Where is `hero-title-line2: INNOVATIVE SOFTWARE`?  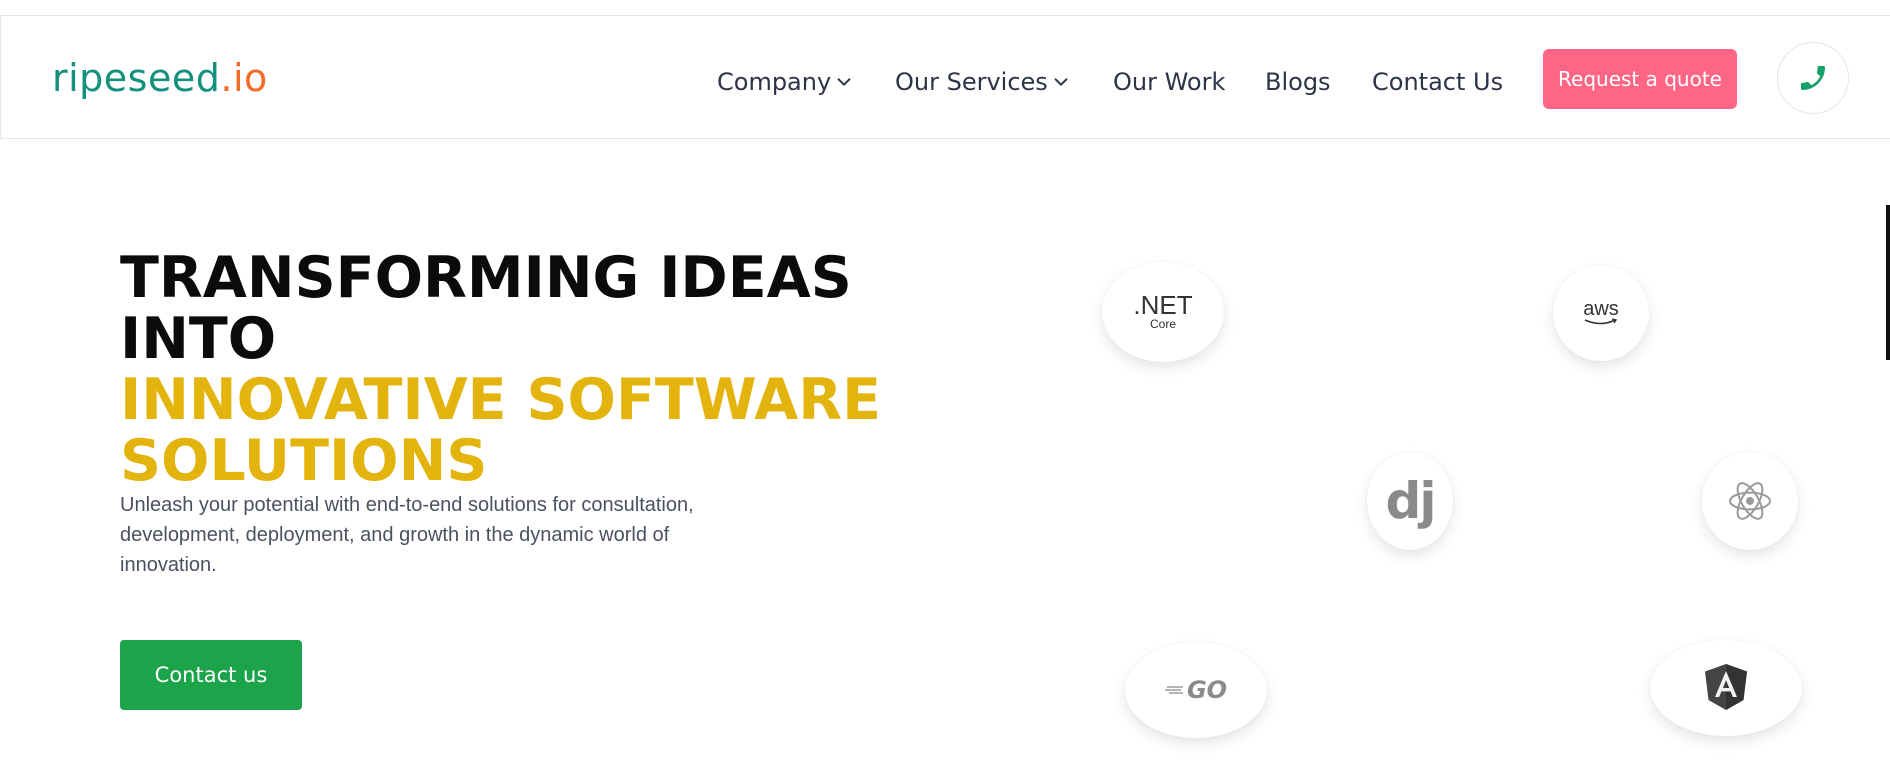
hero-title-line2: INNOVATIVE SOFTWARE is located at coordinates (501, 400).